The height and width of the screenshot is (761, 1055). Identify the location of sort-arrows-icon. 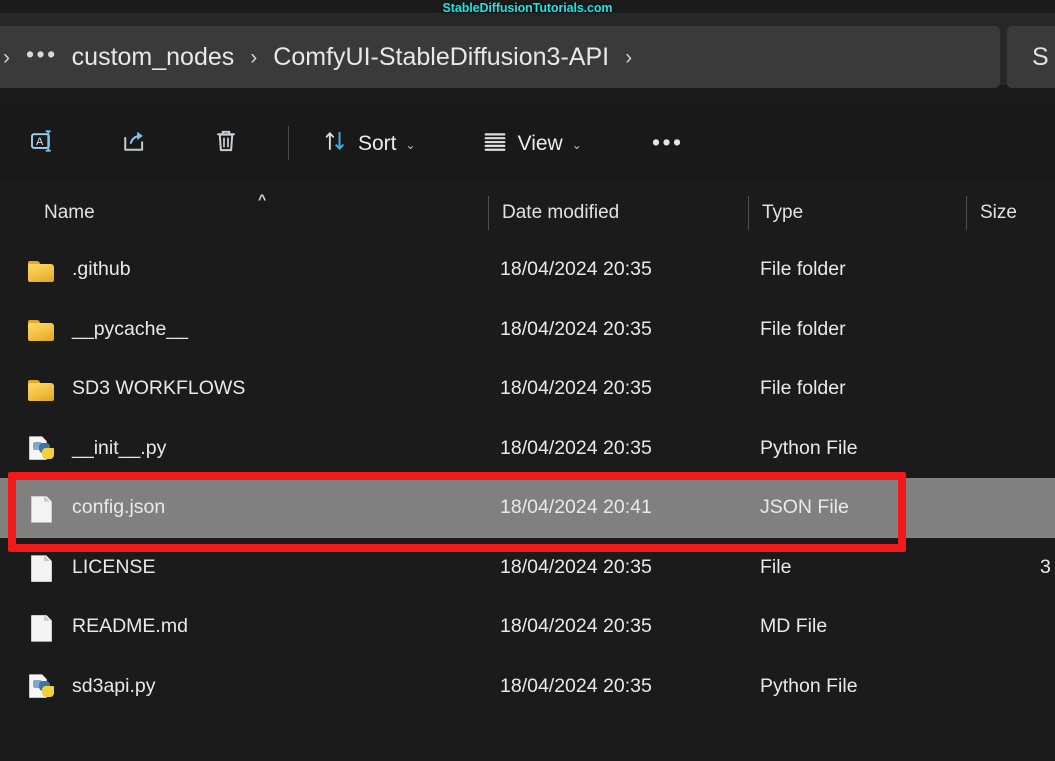
(335, 143).